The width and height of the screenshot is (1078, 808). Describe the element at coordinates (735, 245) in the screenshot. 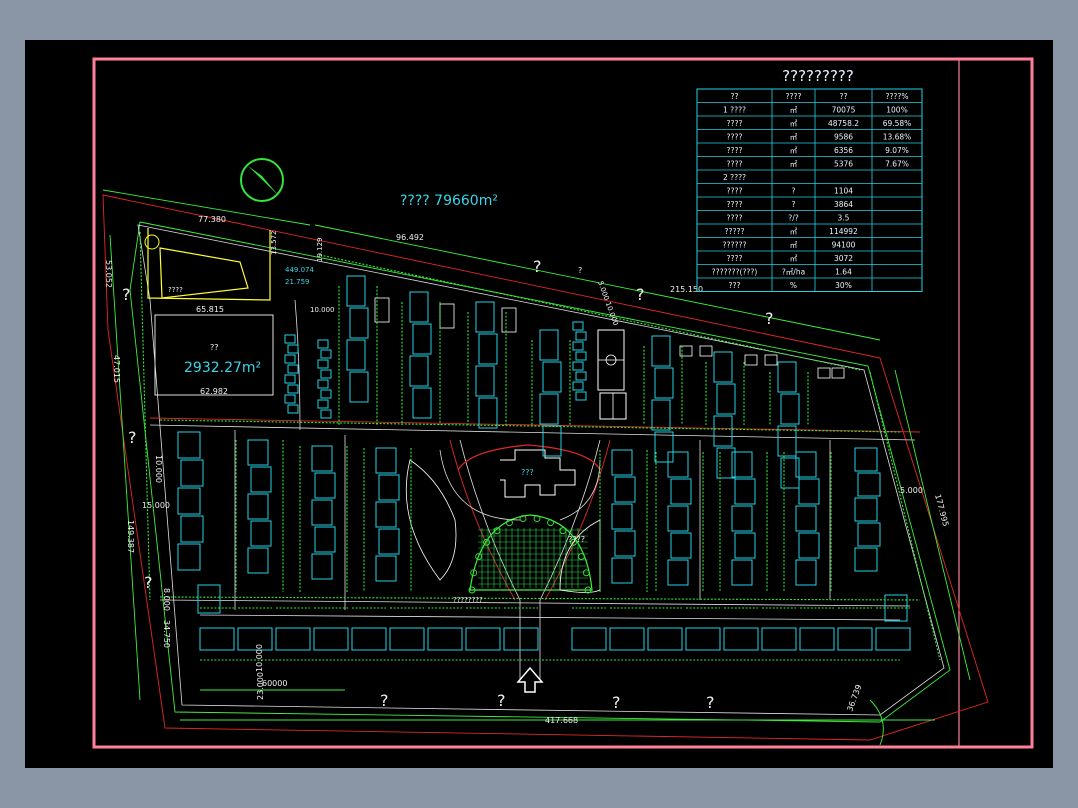

I see `table-cell: ??????` at that location.